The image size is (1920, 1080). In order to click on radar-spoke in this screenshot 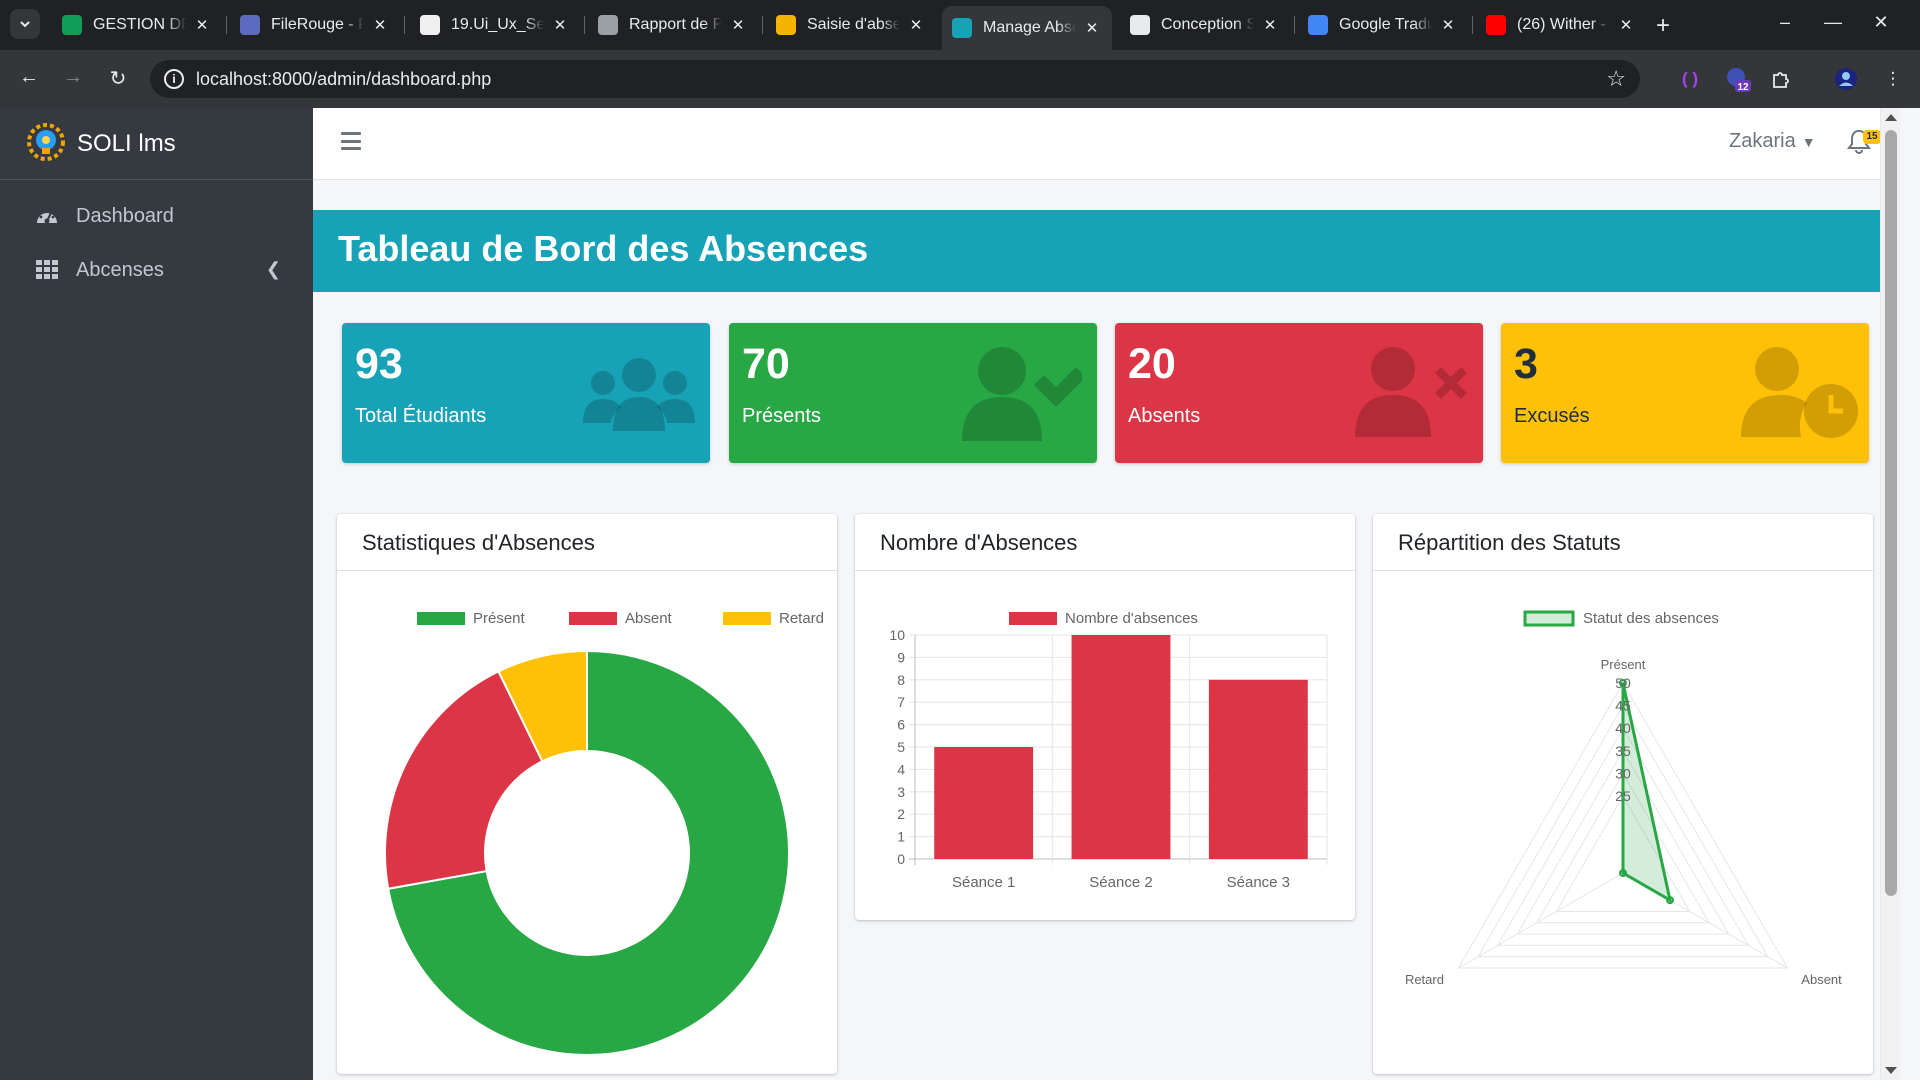, I will do `click(1541, 920)`.